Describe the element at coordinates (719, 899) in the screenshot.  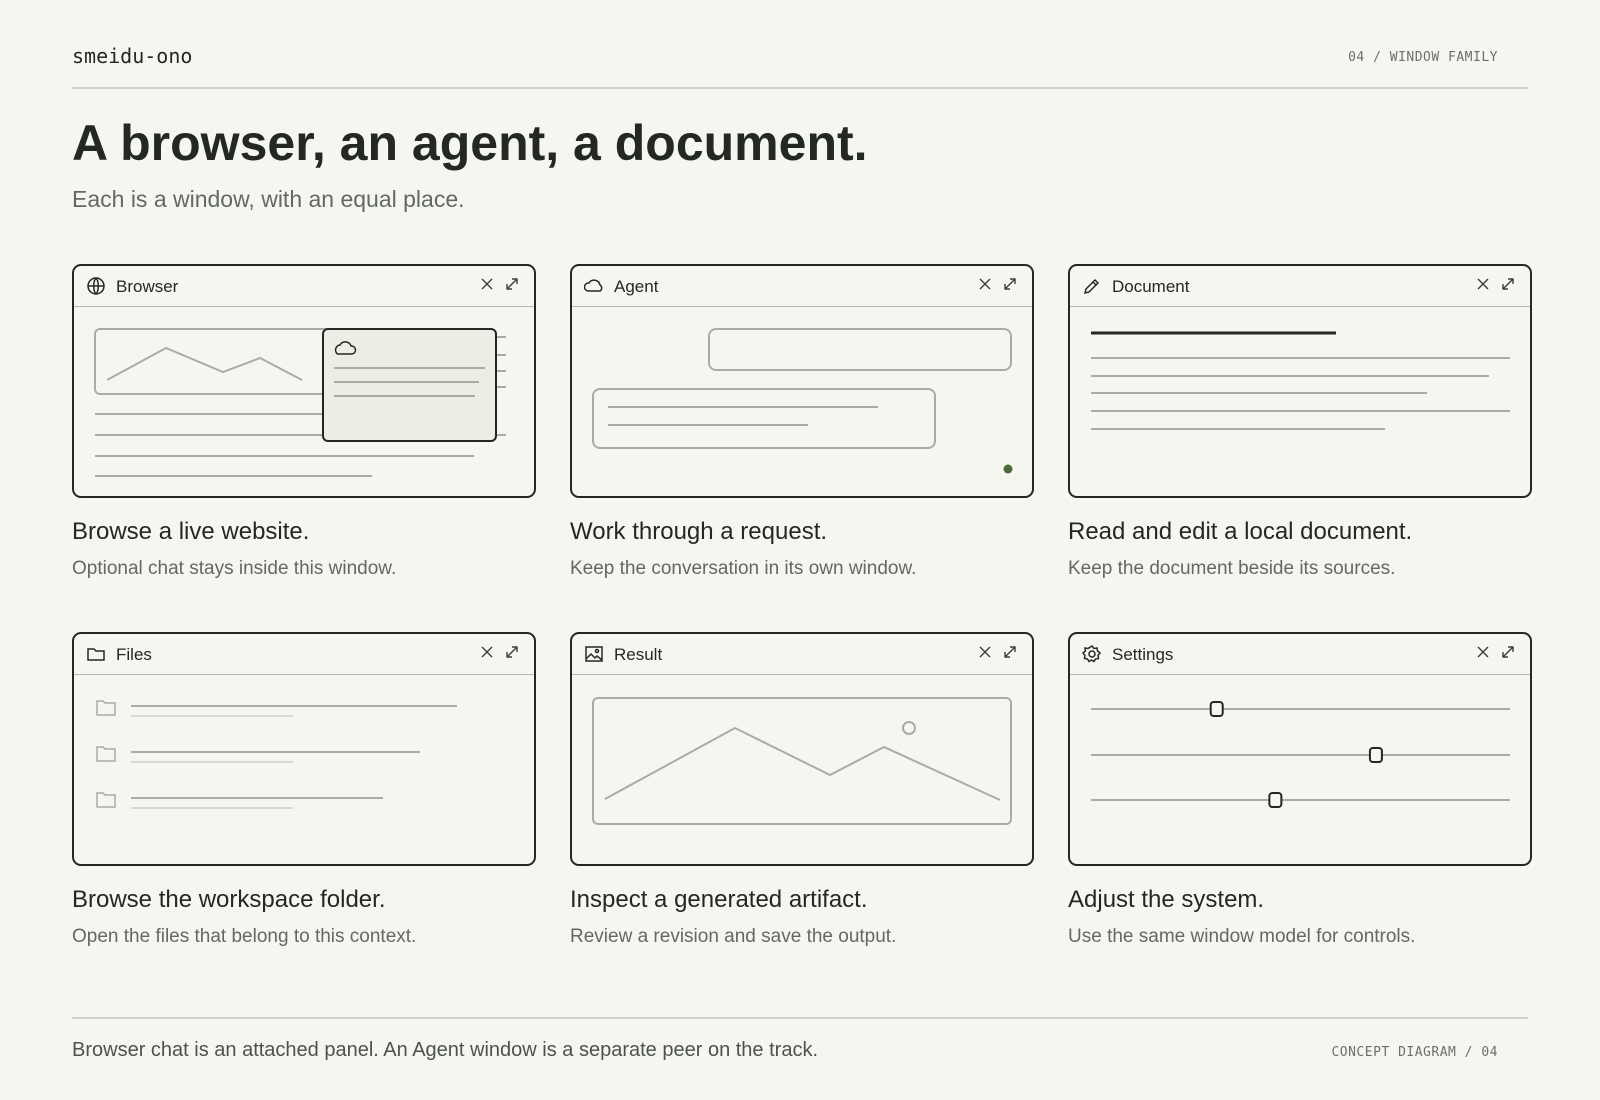
I see `card-title: Inspect a generated artifact.` at that location.